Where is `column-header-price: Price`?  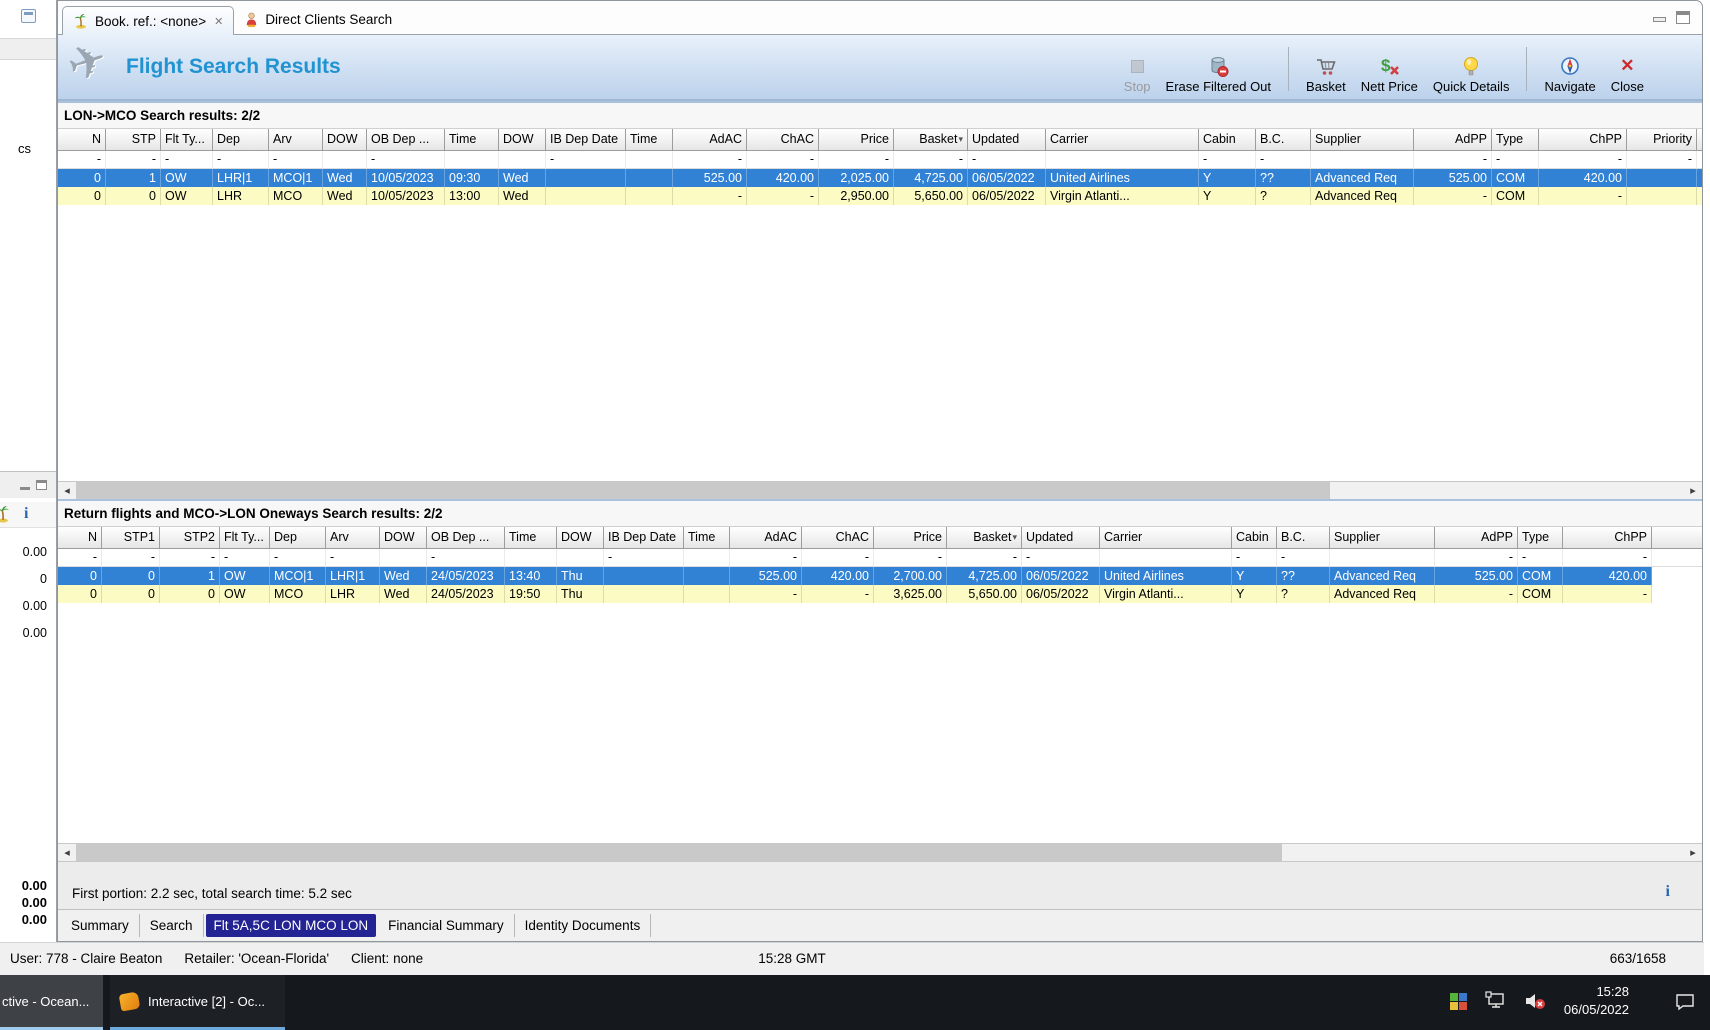 column-header-price: Price is located at coordinates (910, 538).